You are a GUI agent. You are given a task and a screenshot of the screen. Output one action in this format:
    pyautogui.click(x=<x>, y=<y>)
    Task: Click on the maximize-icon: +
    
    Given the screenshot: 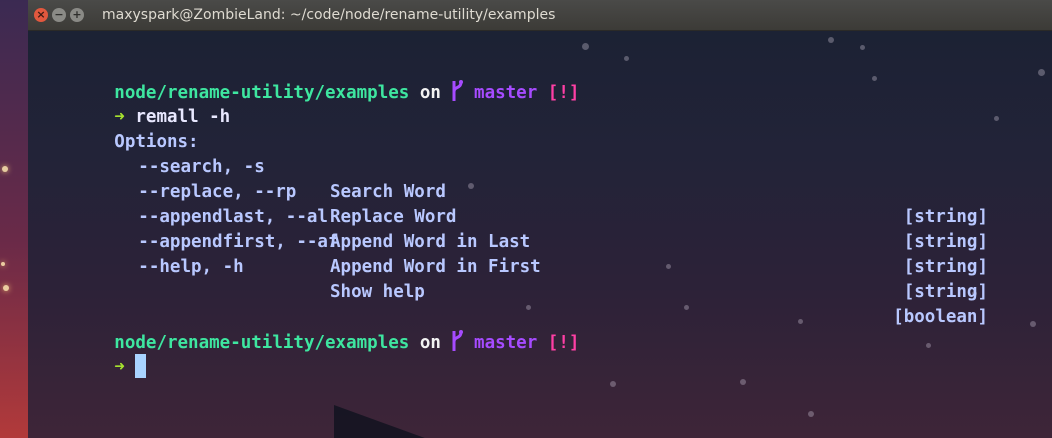 What is the action you would take?
    pyautogui.click(x=77, y=14)
    